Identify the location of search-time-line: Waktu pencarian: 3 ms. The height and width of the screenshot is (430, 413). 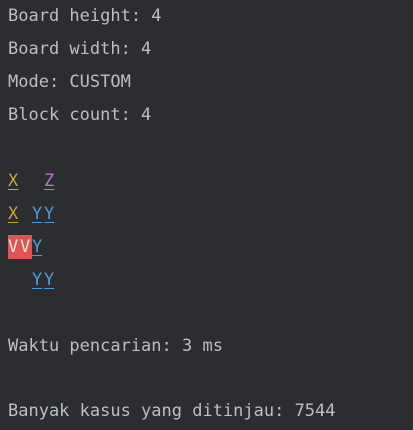
(115, 346).